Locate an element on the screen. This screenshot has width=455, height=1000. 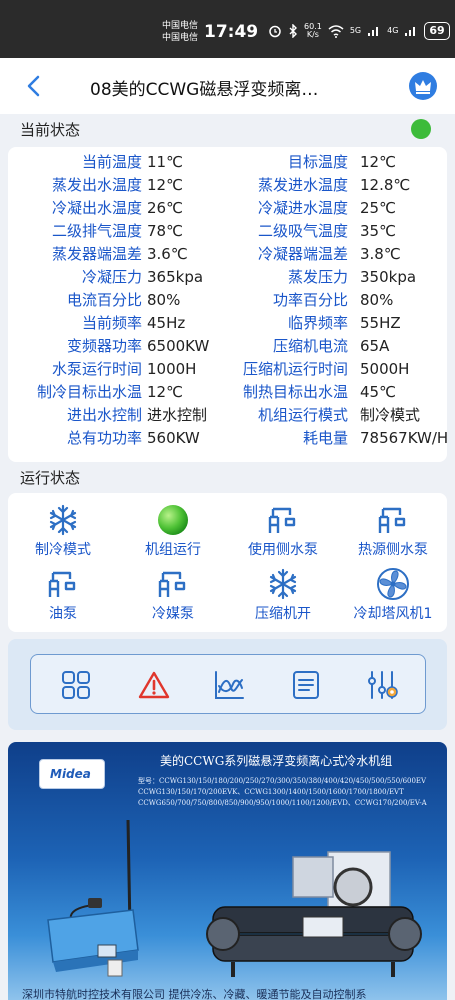
param-value: 78℃ is located at coordinates (165, 231).